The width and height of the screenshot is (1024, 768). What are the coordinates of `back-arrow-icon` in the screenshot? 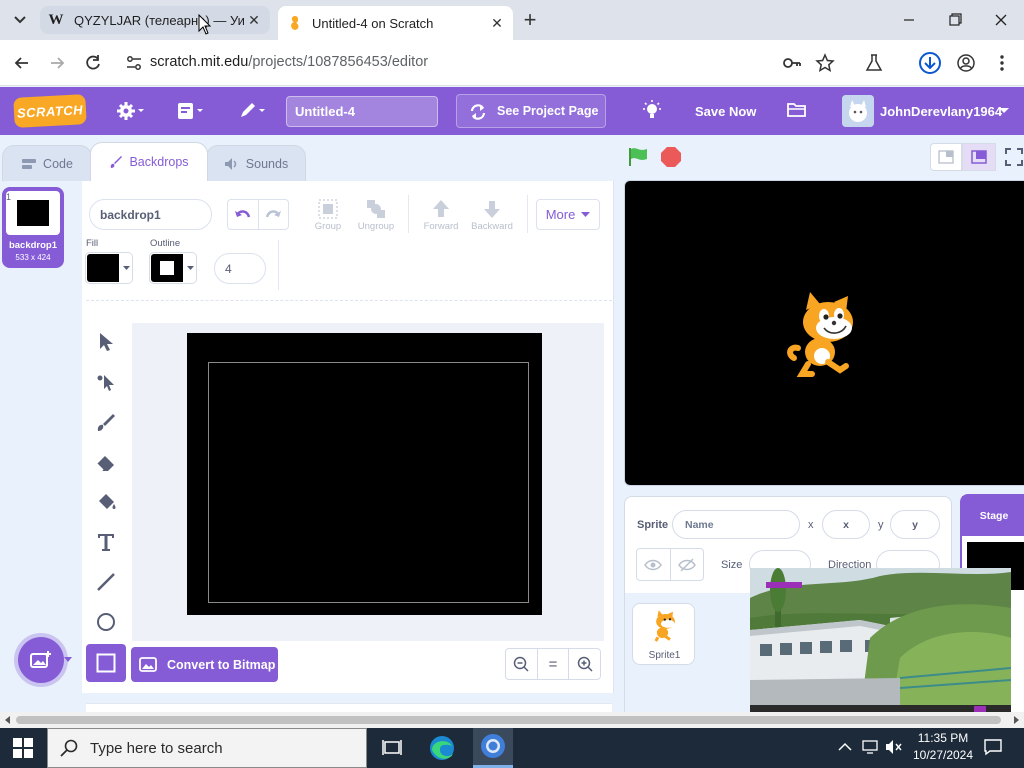 It's located at (22, 63).